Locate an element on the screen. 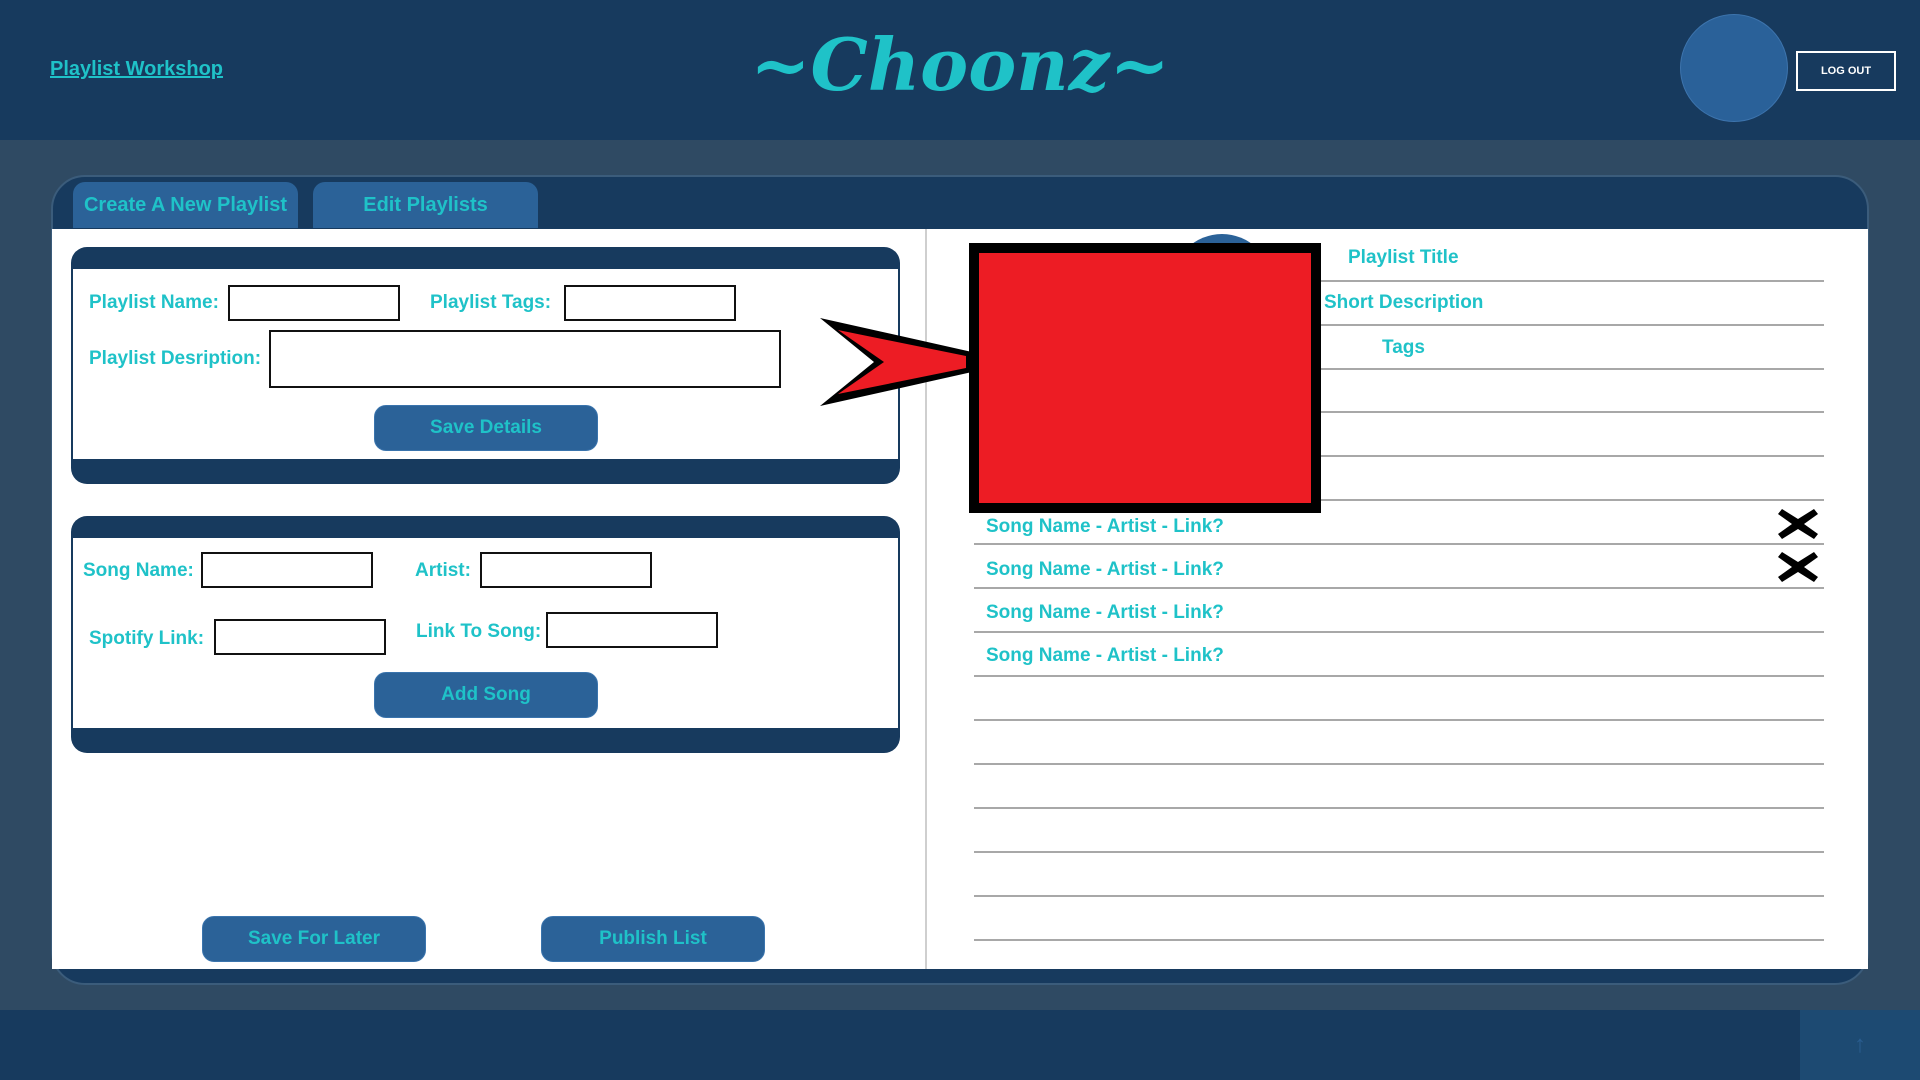 This screenshot has width=1920, height=1080. tab-create-playlist: Create A New Playlist is located at coordinates (185, 205).